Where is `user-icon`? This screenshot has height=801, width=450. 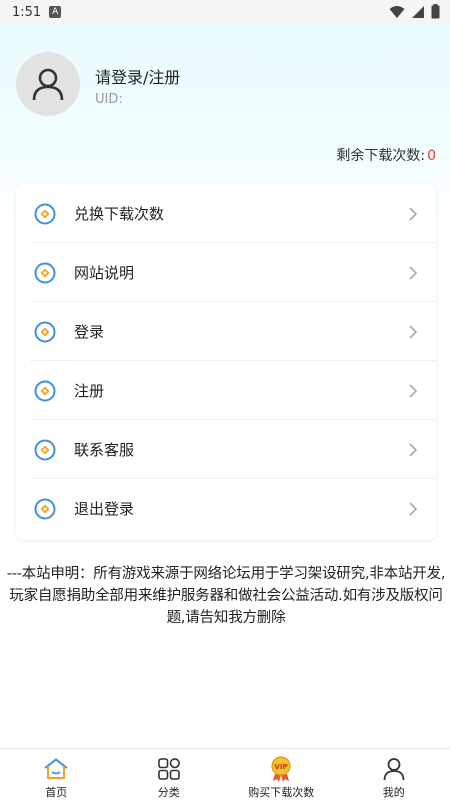 user-icon is located at coordinates (394, 769).